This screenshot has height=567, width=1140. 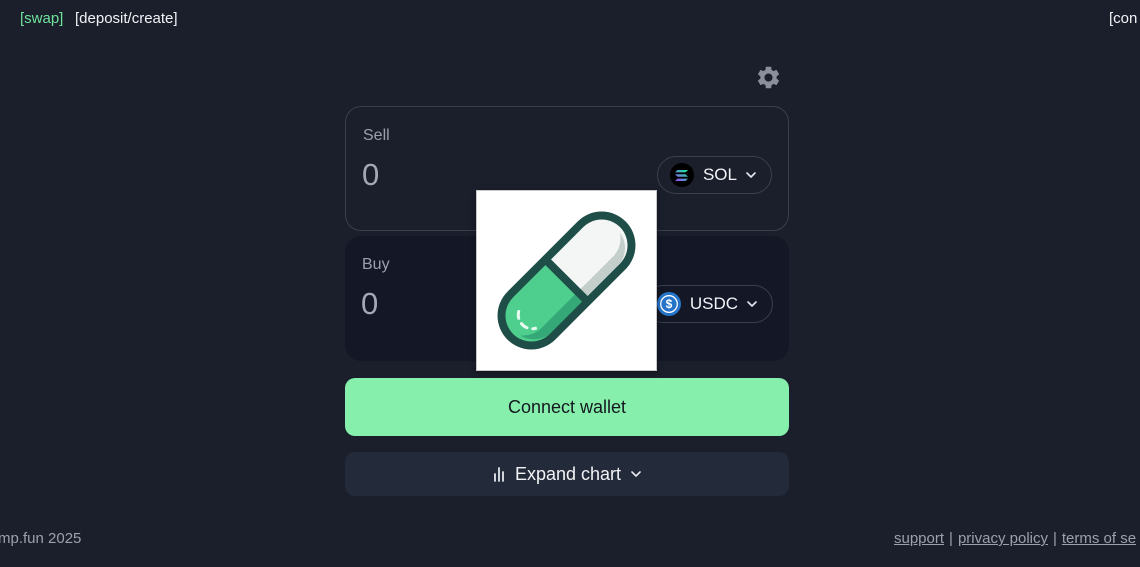 I want to click on support-link: support, so click(x=919, y=538).